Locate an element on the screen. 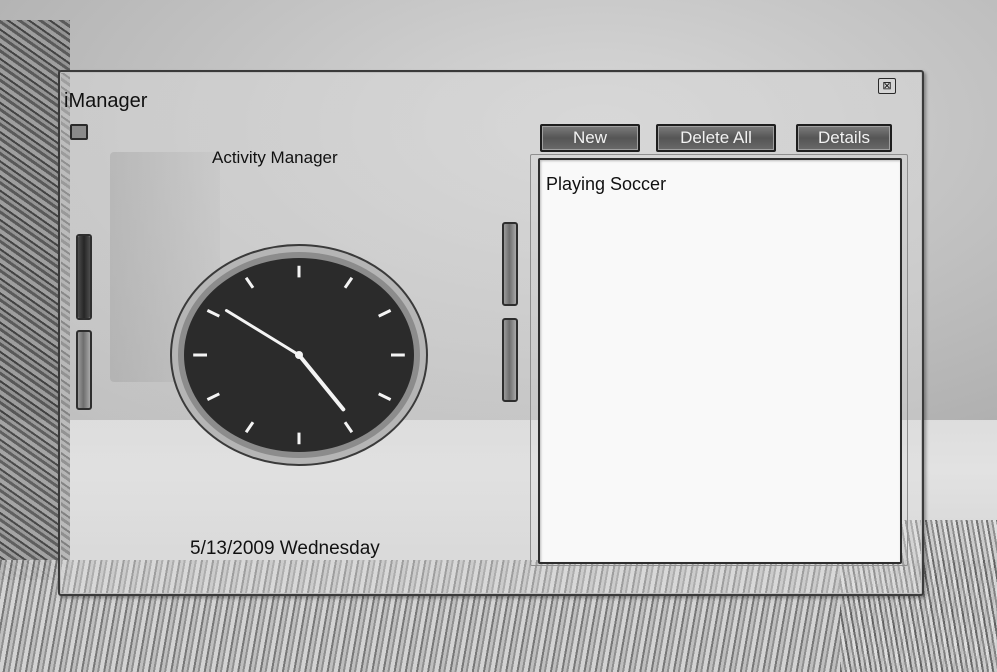 This screenshot has width=997, height=672. left-top-slider-fill is located at coordinates (84, 277).